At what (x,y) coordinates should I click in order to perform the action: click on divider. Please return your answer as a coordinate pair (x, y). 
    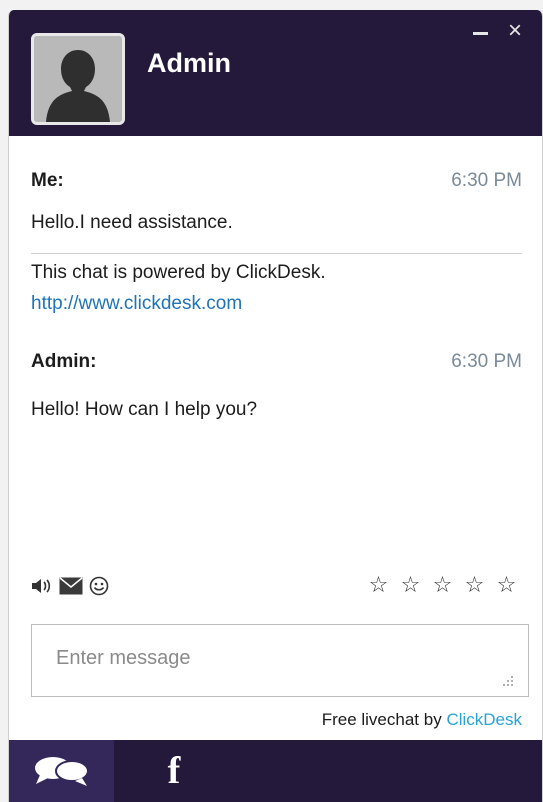
    Looking at the image, I should click on (276, 253).